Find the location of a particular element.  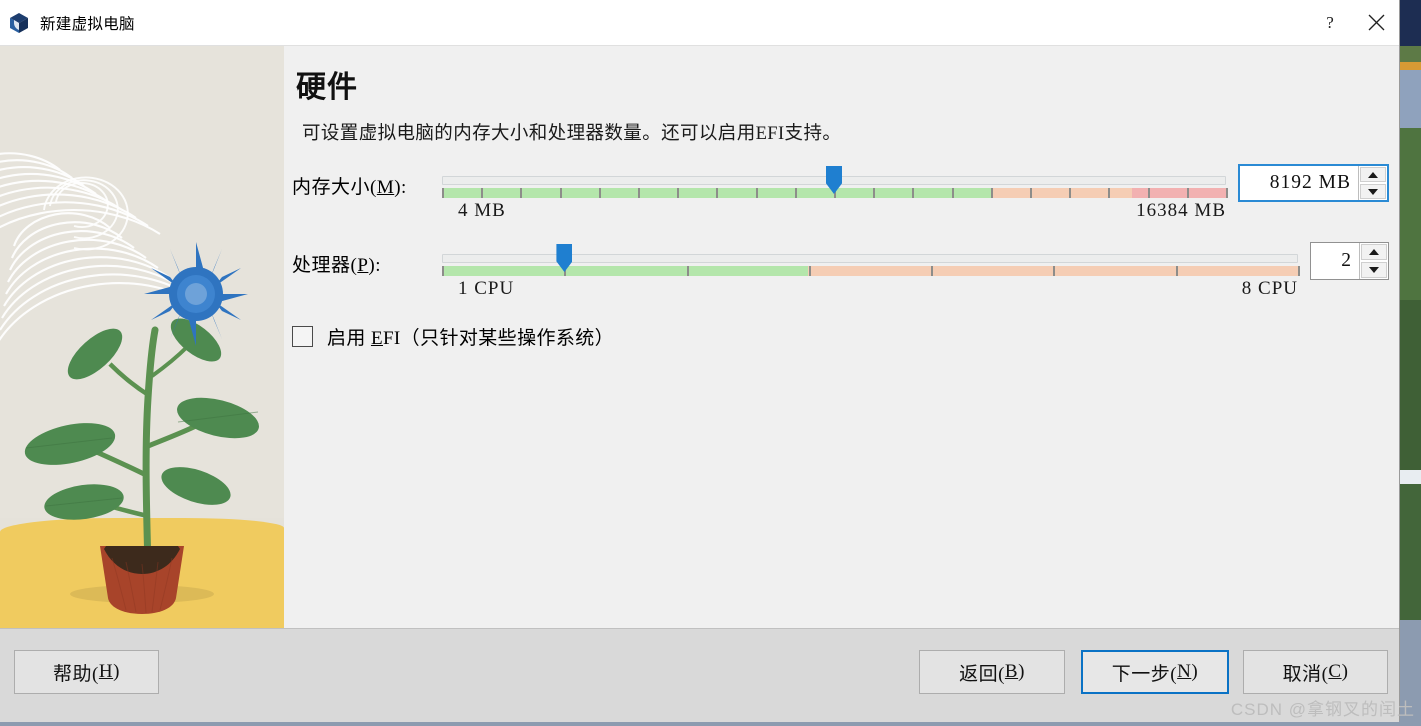

memory-label-mnemonic: M is located at coordinates (385, 187).